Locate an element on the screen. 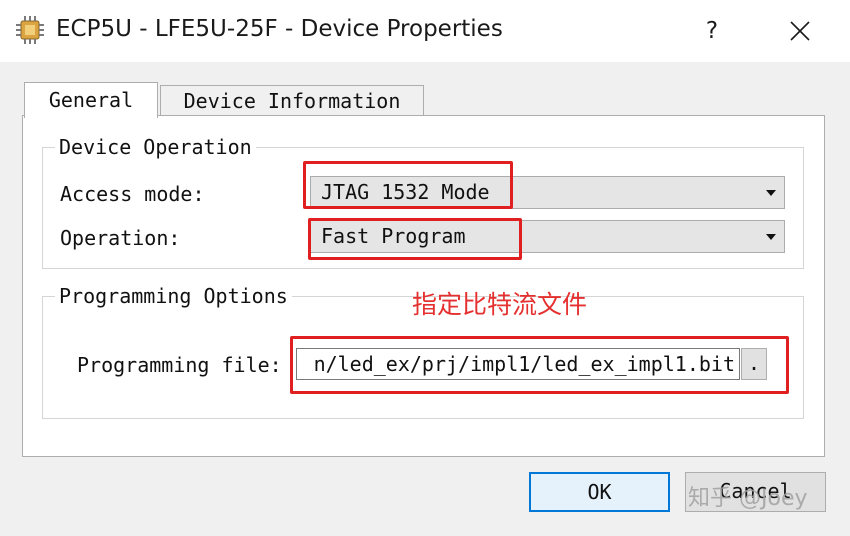 Image resolution: width=850 pixels, height=536 pixels. access-mode-label: Access mode: is located at coordinates (132, 194).